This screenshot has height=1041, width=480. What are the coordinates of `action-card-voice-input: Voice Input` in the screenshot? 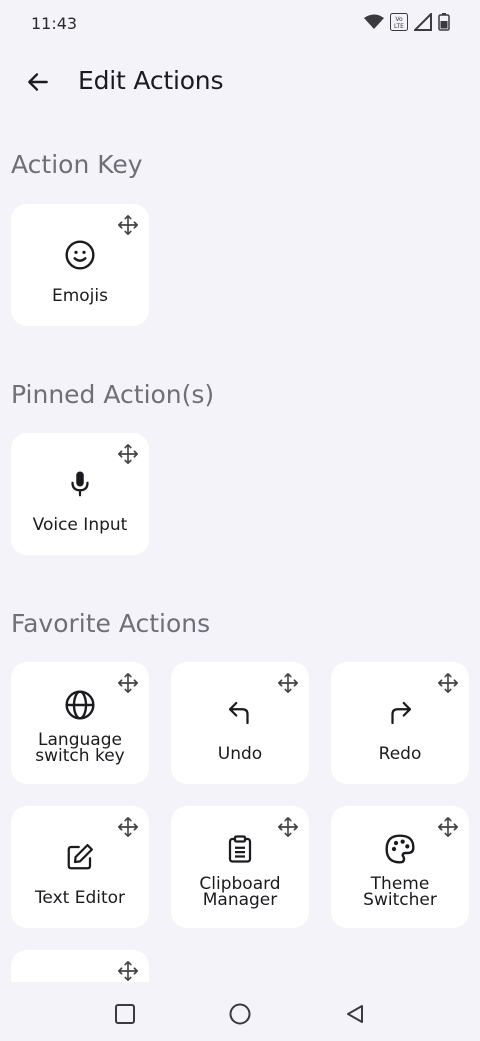 It's located at (80, 494).